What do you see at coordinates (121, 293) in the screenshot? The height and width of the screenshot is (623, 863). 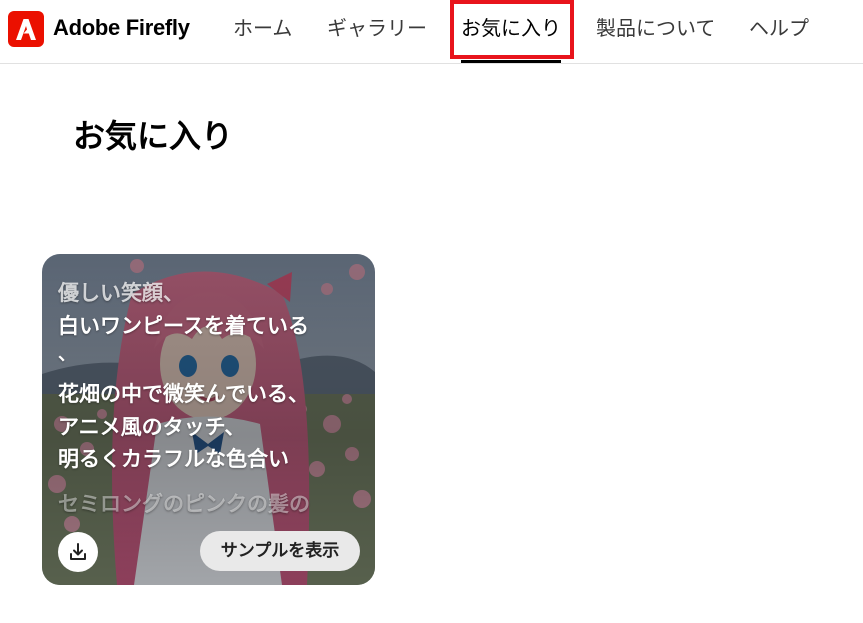 I see `prompt-text-line: 優しい笑顔、` at bounding box center [121, 293].